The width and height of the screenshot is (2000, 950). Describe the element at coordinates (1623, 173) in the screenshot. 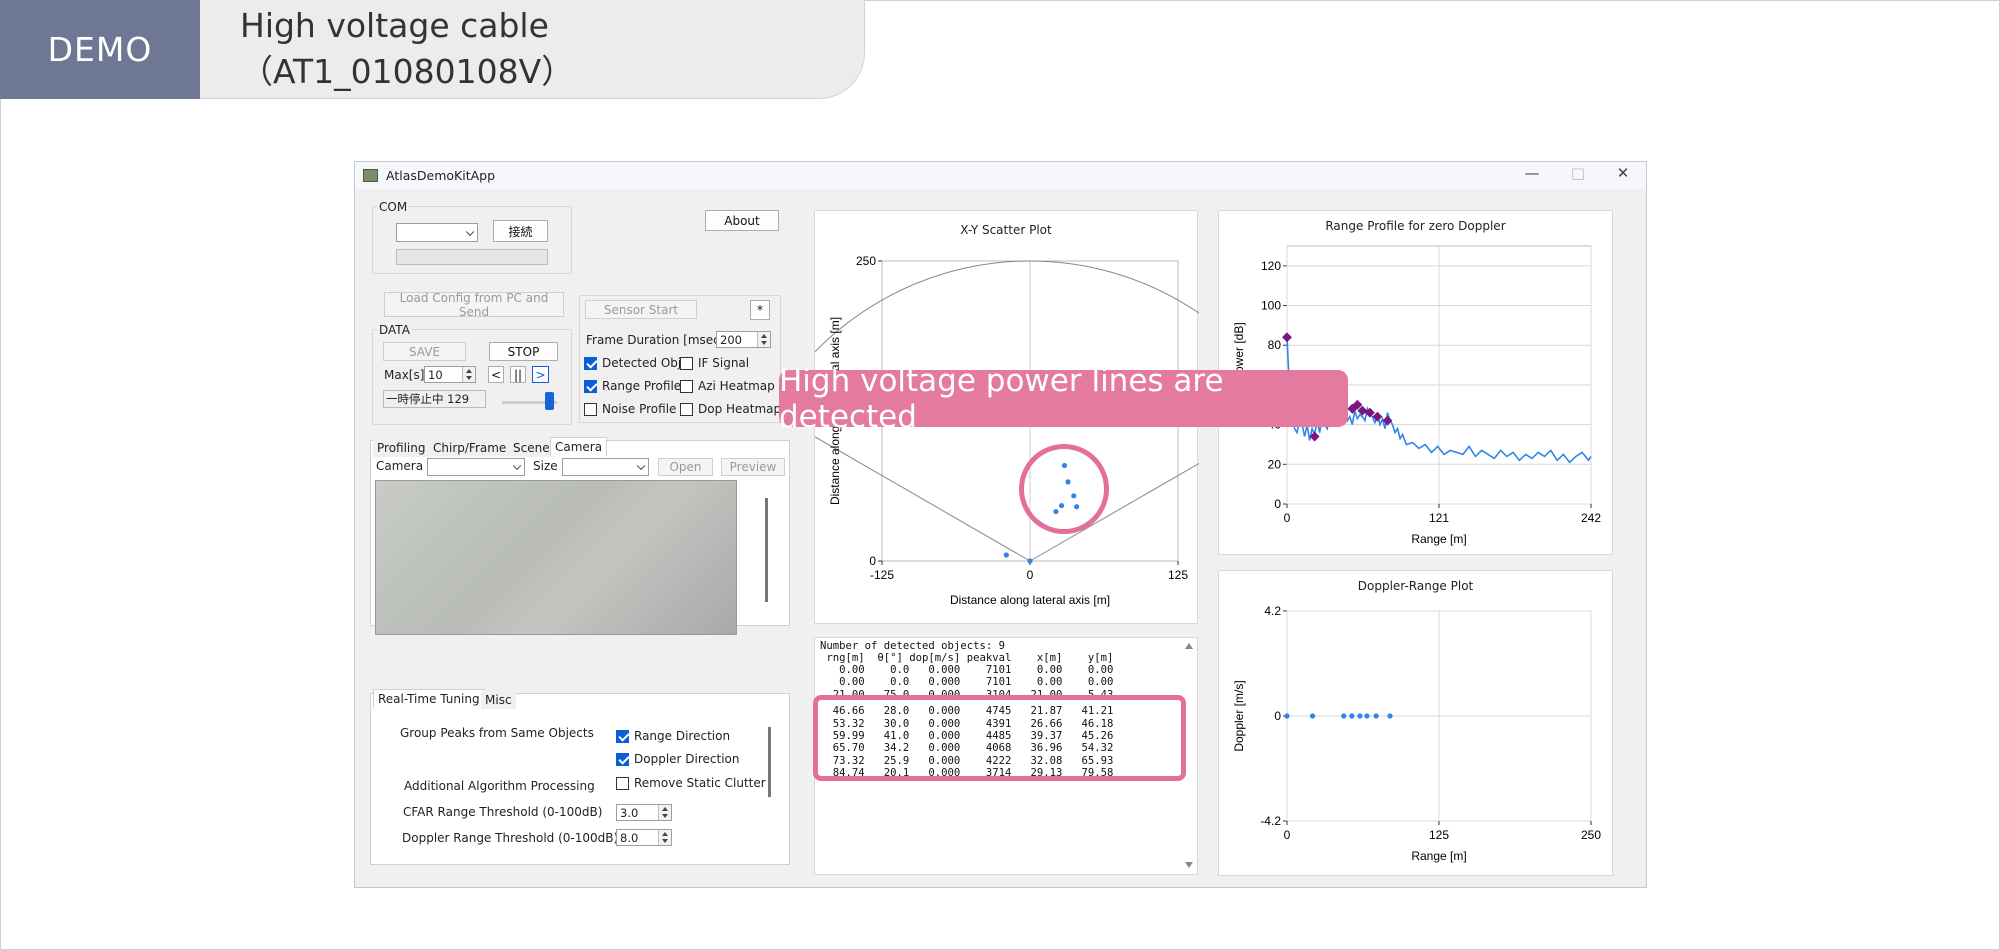

I see `close-button: ✕` at that location.